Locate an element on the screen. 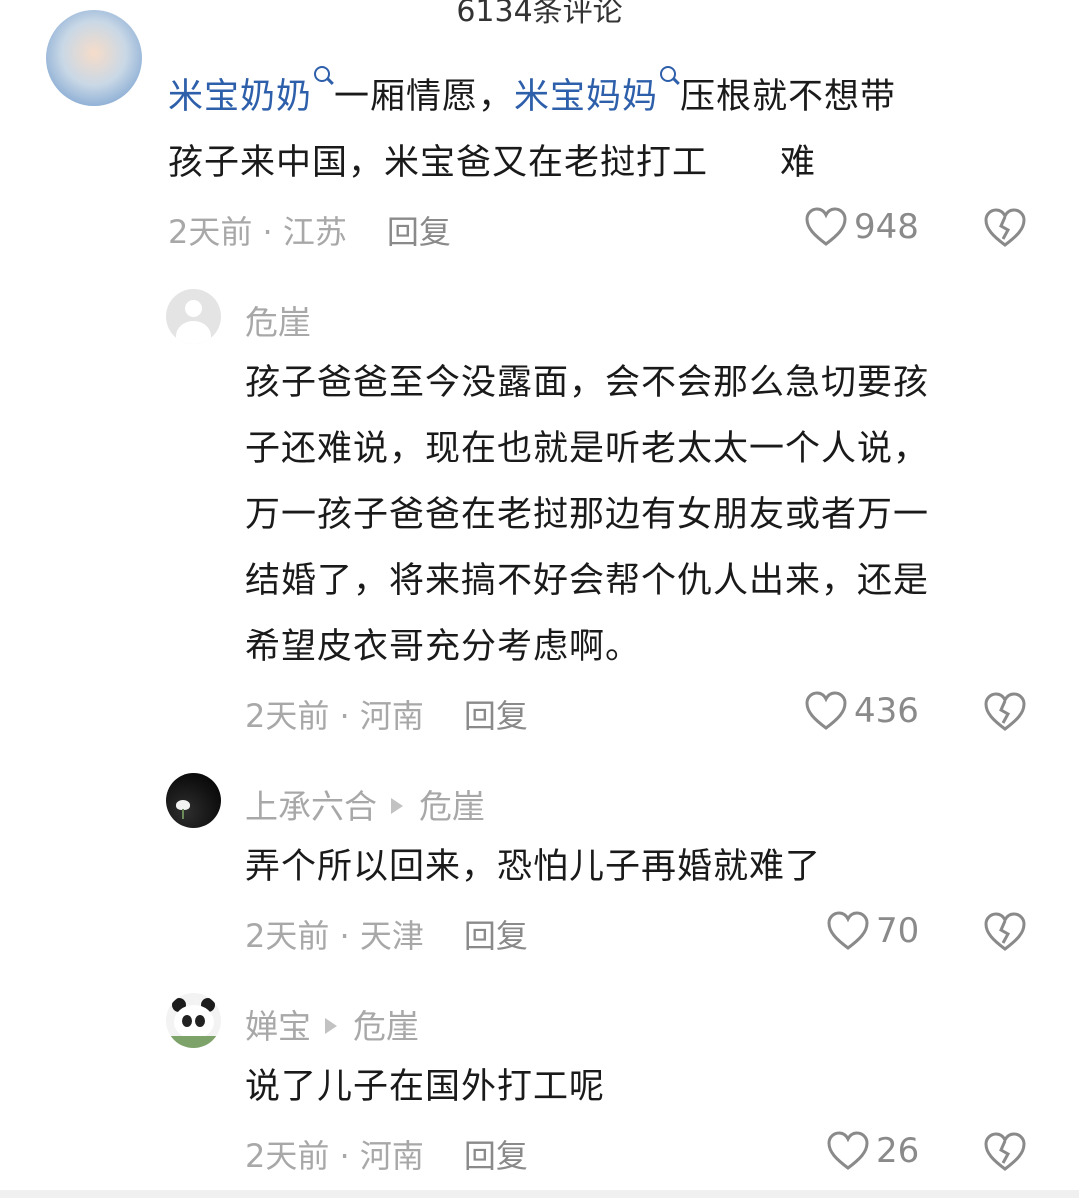 The height and width of the screenshot is (1198, 1079). like-count: 70 is located at coordinates (898, 931).